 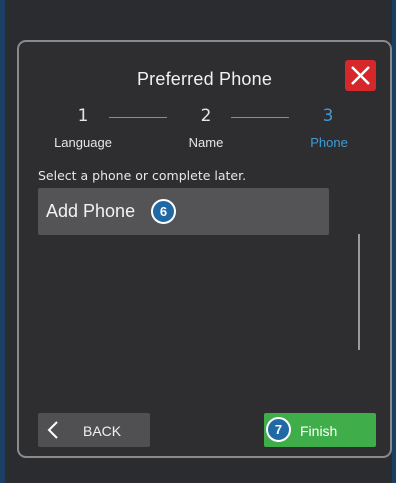 I want to click on dialog-title: Preferred Phone, so click(x=204, y=79).